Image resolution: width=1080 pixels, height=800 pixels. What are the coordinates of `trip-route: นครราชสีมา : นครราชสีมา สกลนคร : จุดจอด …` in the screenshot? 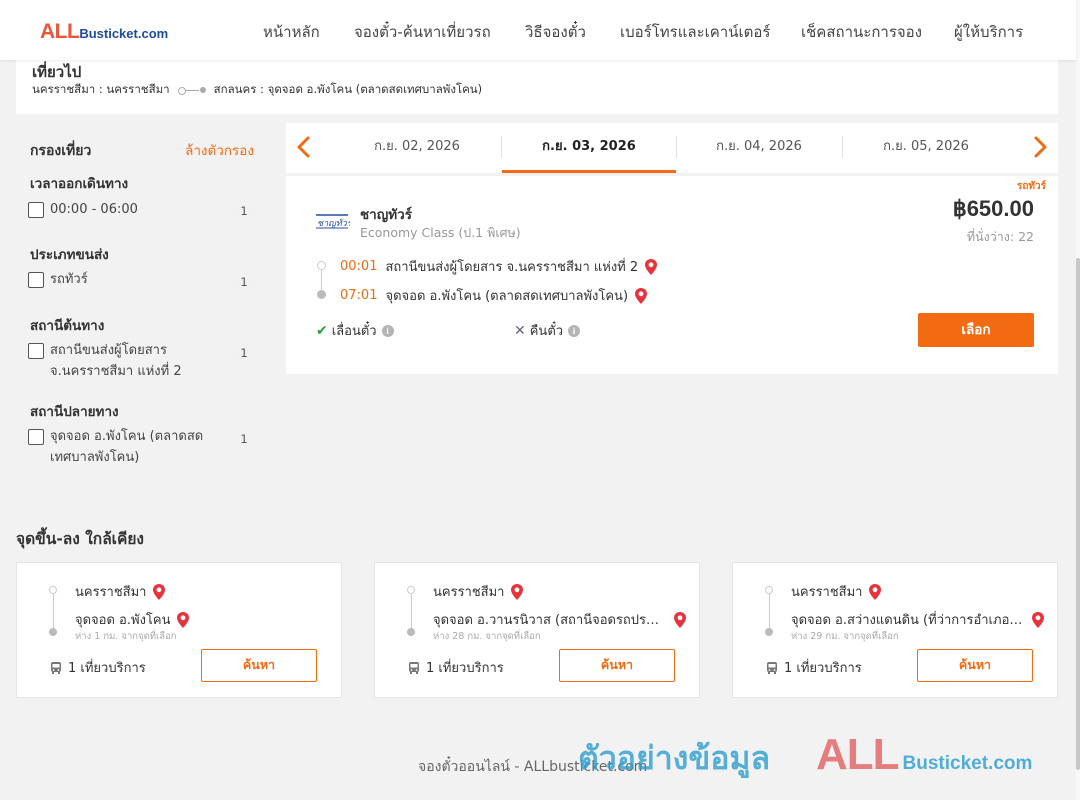 It's located at (257, 90).